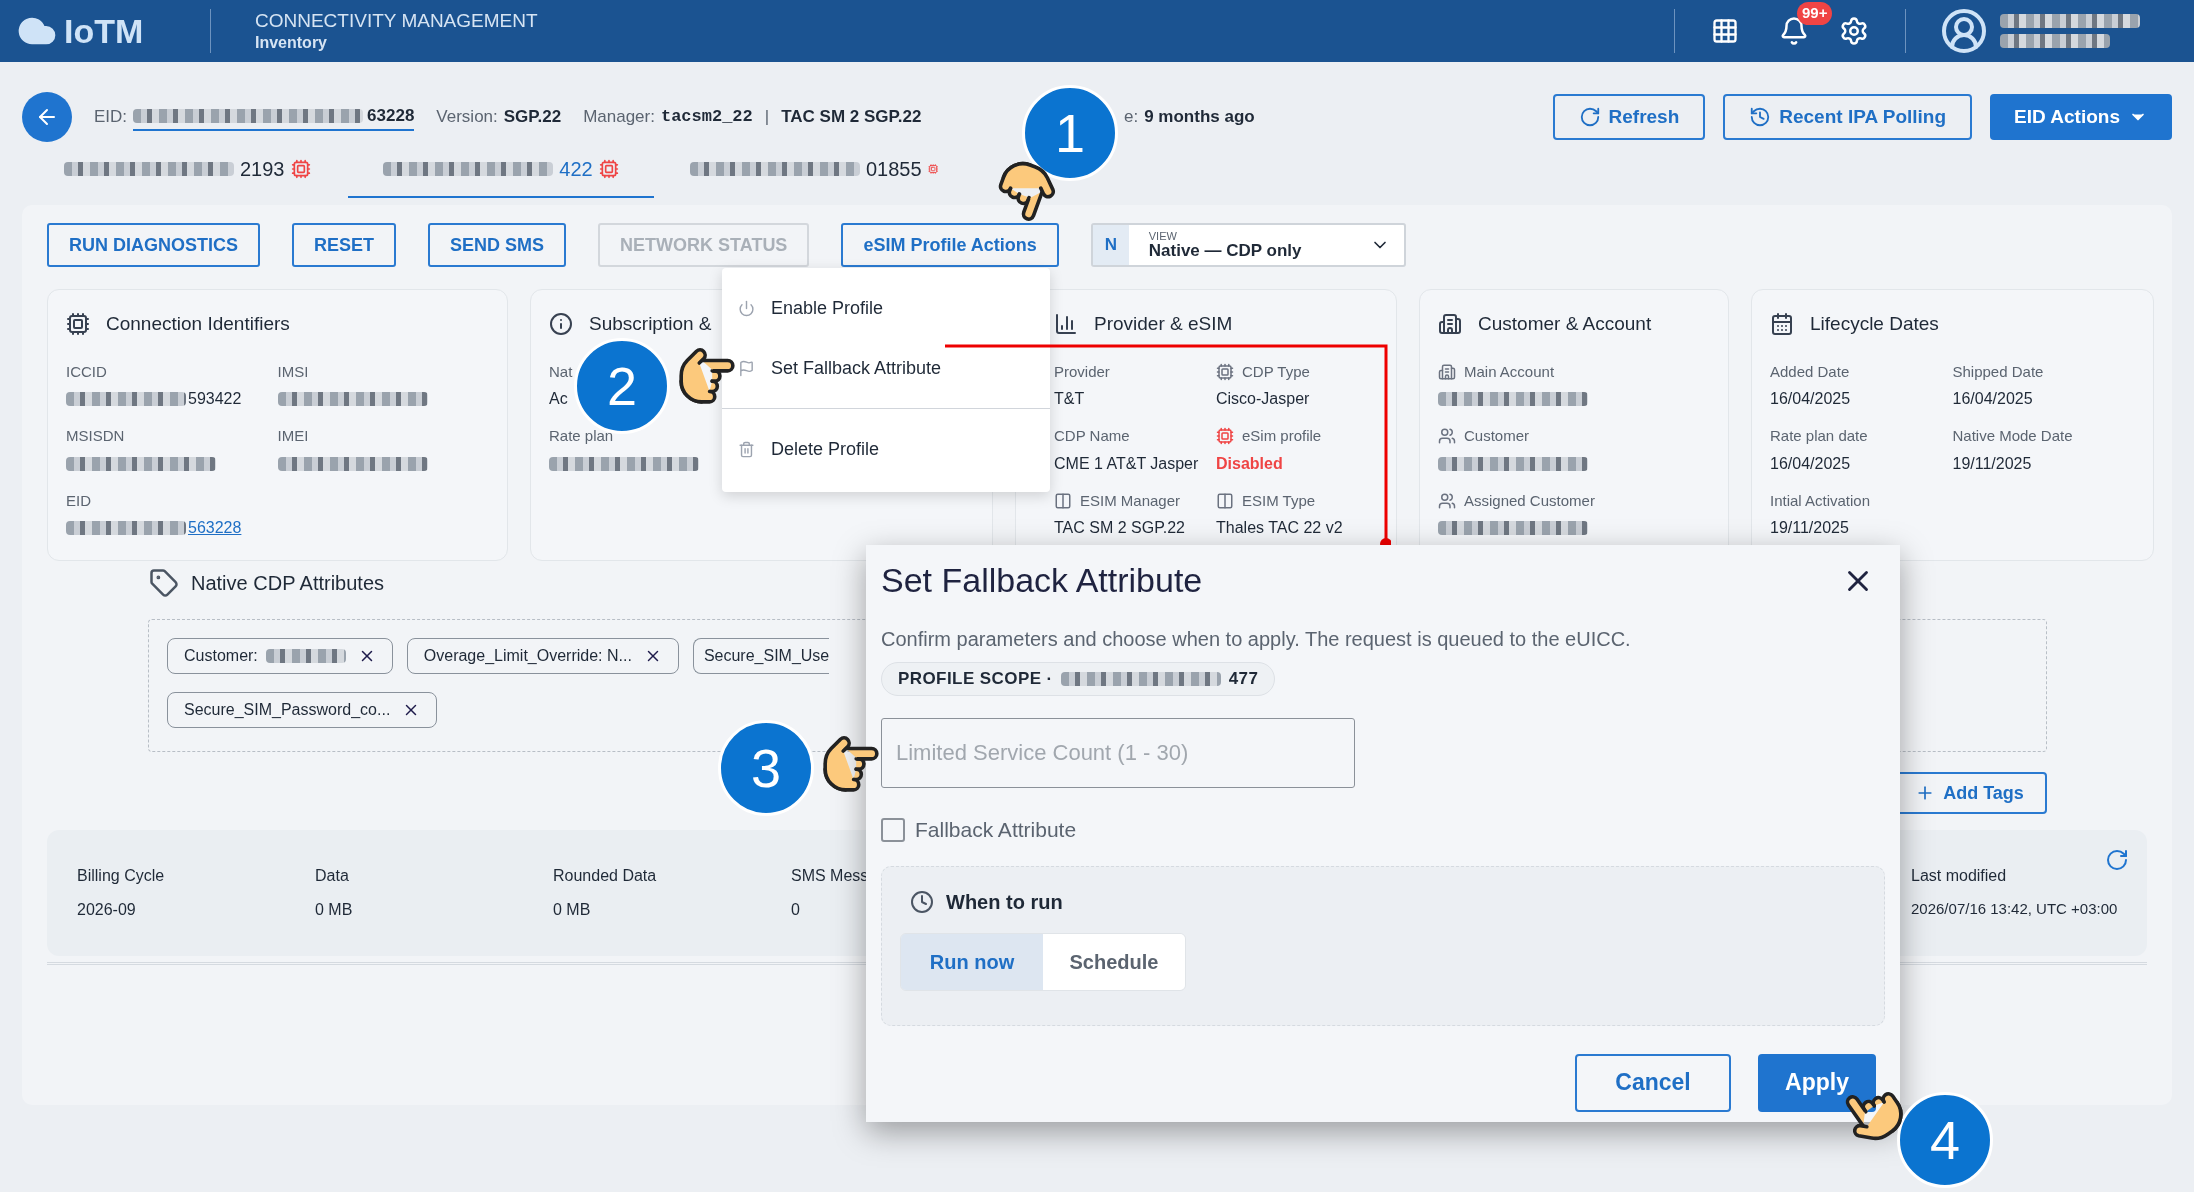 This screenshot has height=1192, width=2194. Describe the element at coordinates (795, 910) in the screenshot. I see `usage-value: 0` at that location.